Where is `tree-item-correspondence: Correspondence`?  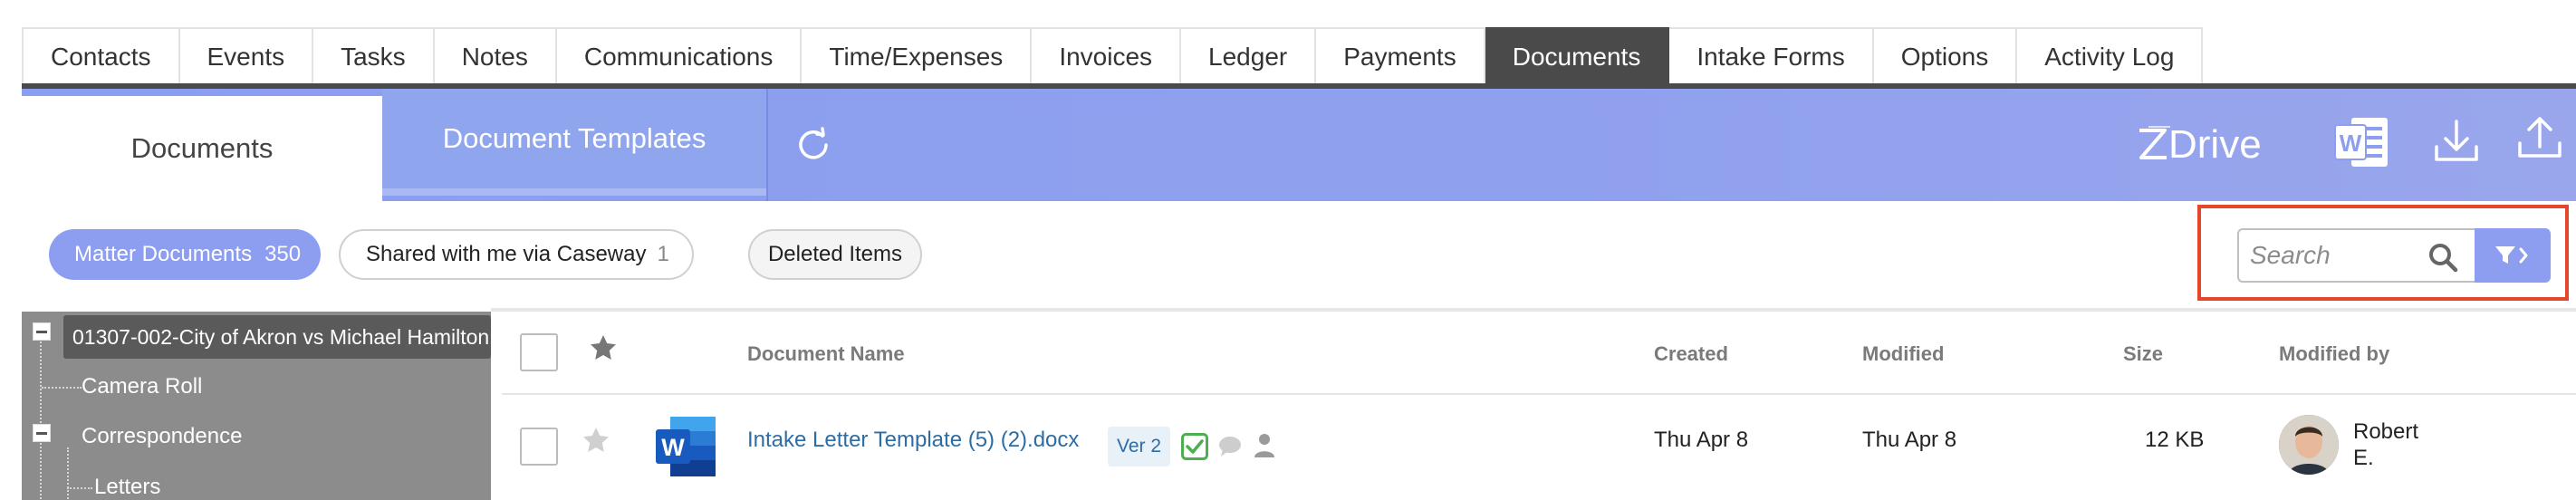
tree-item-correspondence: Correspondence is located at coordinates (162, 436).